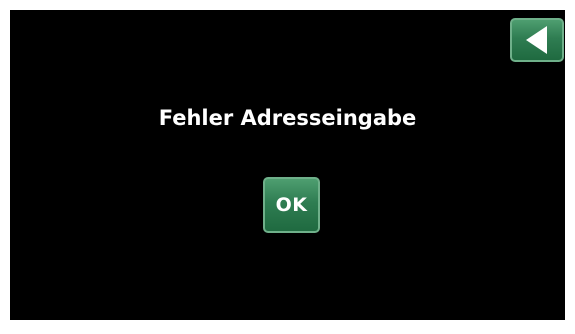  I want to click on error-message: Fehler Adresseingabe, so click(287, 118).